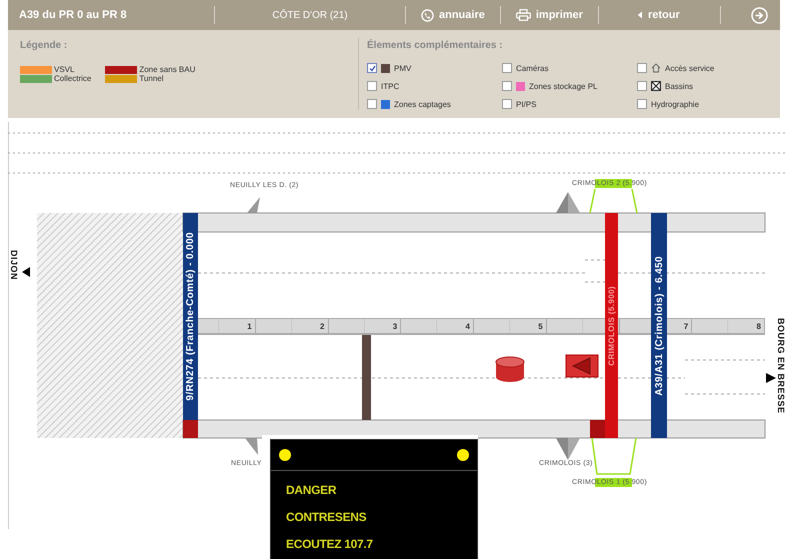 The width and height of the screenshot is (788, 559). Describe the element at coordinates (659, 15) in the screenshot. I see `back-link: retour` at that location.